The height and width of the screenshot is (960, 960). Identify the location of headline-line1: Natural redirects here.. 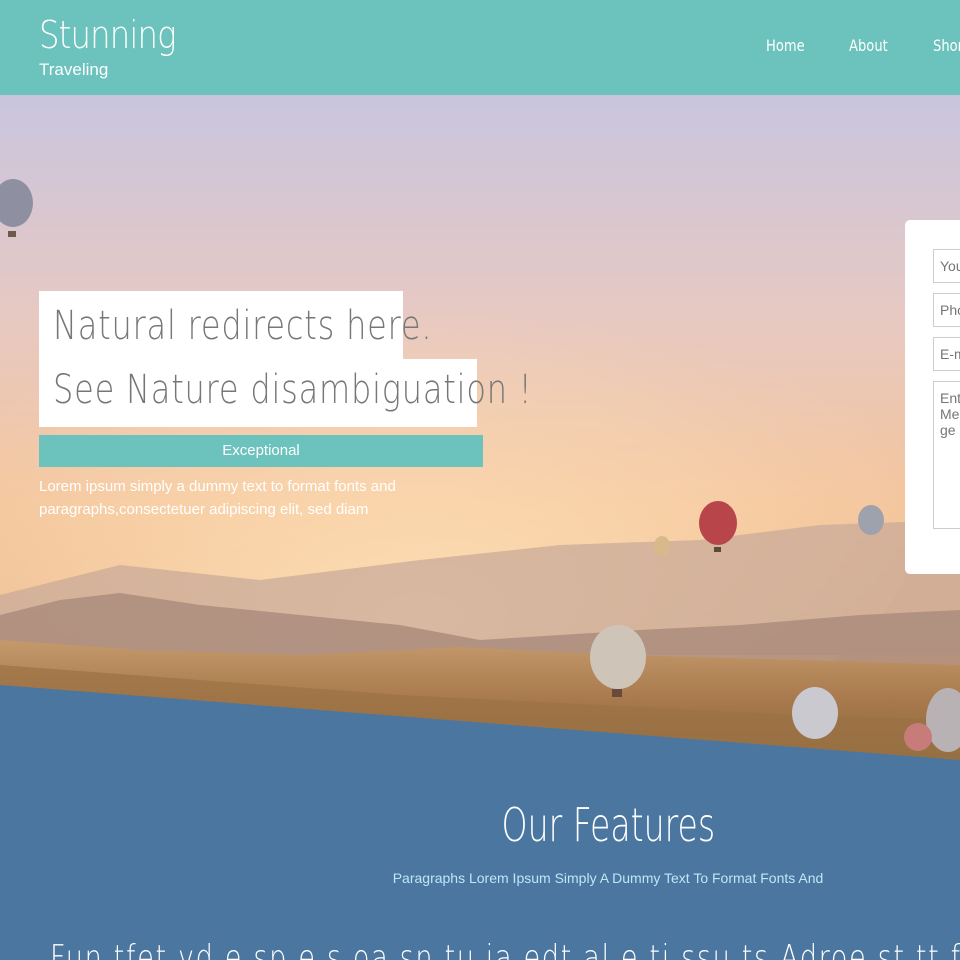
(243, 326).